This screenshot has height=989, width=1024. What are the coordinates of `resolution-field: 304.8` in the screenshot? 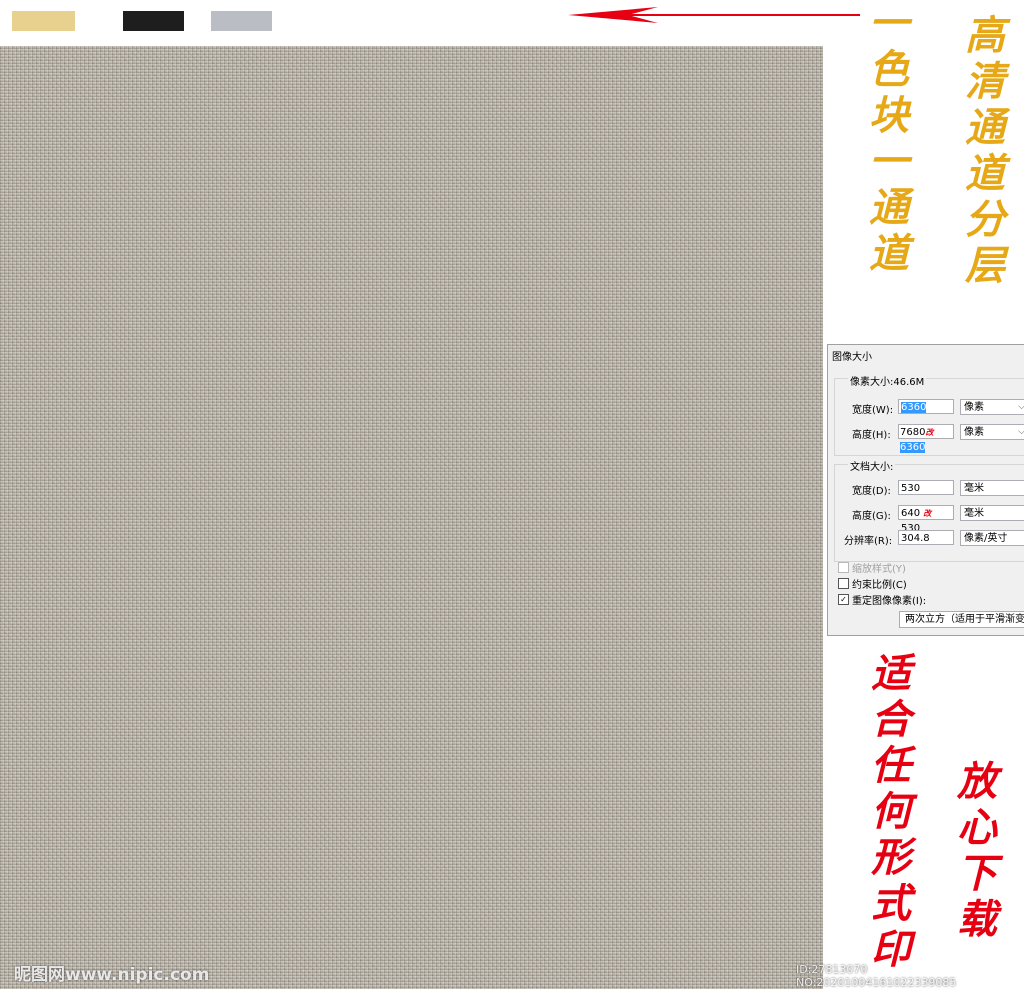 It's located at (926, 537).